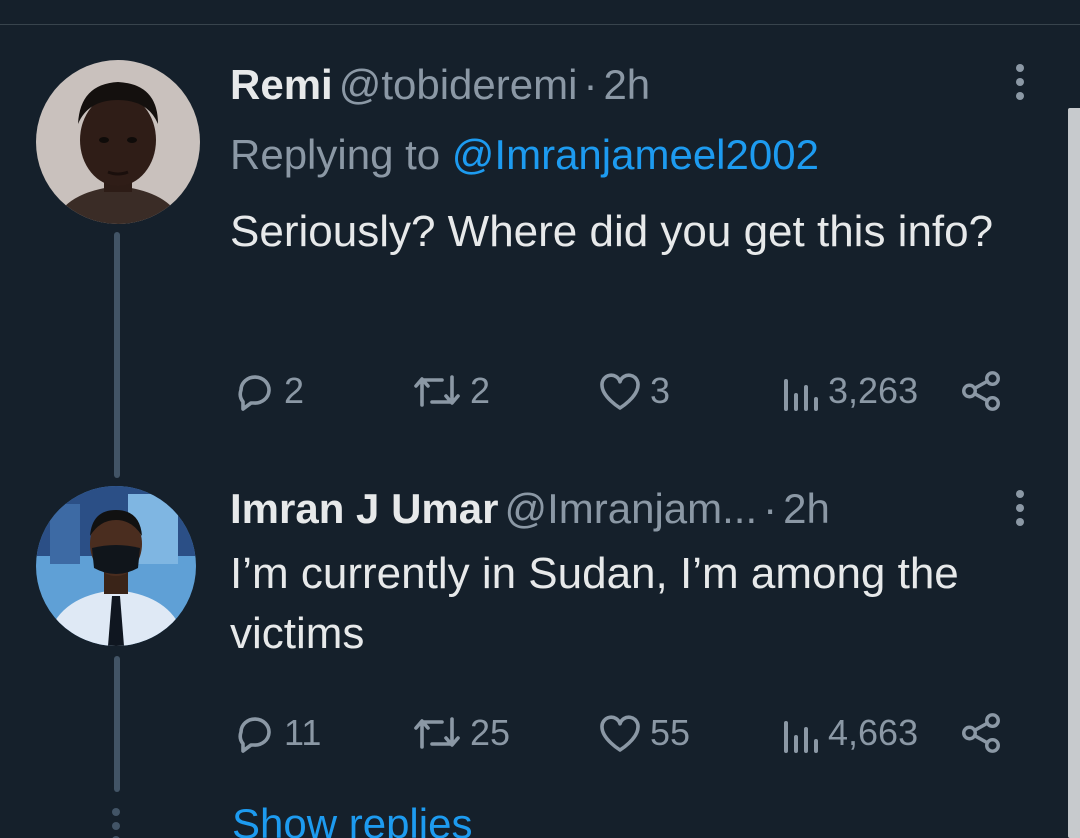 This screenshot has width=1080, height=838. Describe the element at coordinates (540, 24) in the screenshot. I see `top-divider` at that location.